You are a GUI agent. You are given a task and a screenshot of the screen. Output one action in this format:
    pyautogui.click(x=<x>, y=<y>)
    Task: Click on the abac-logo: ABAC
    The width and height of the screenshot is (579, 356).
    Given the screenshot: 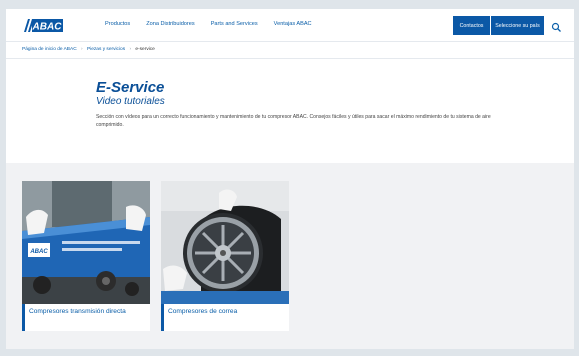 What is the action you would take?
    pyautogui.click(x=43, y=25)
    